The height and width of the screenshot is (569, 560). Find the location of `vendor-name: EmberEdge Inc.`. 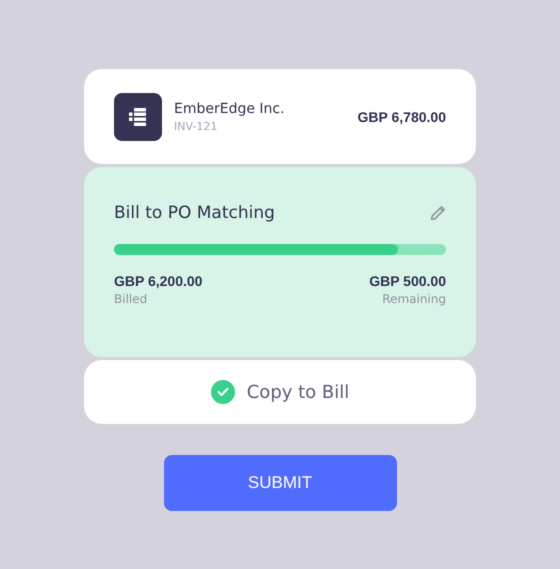

vendor-name: EmberEdge Inc. is located at coordinates (230, 108).